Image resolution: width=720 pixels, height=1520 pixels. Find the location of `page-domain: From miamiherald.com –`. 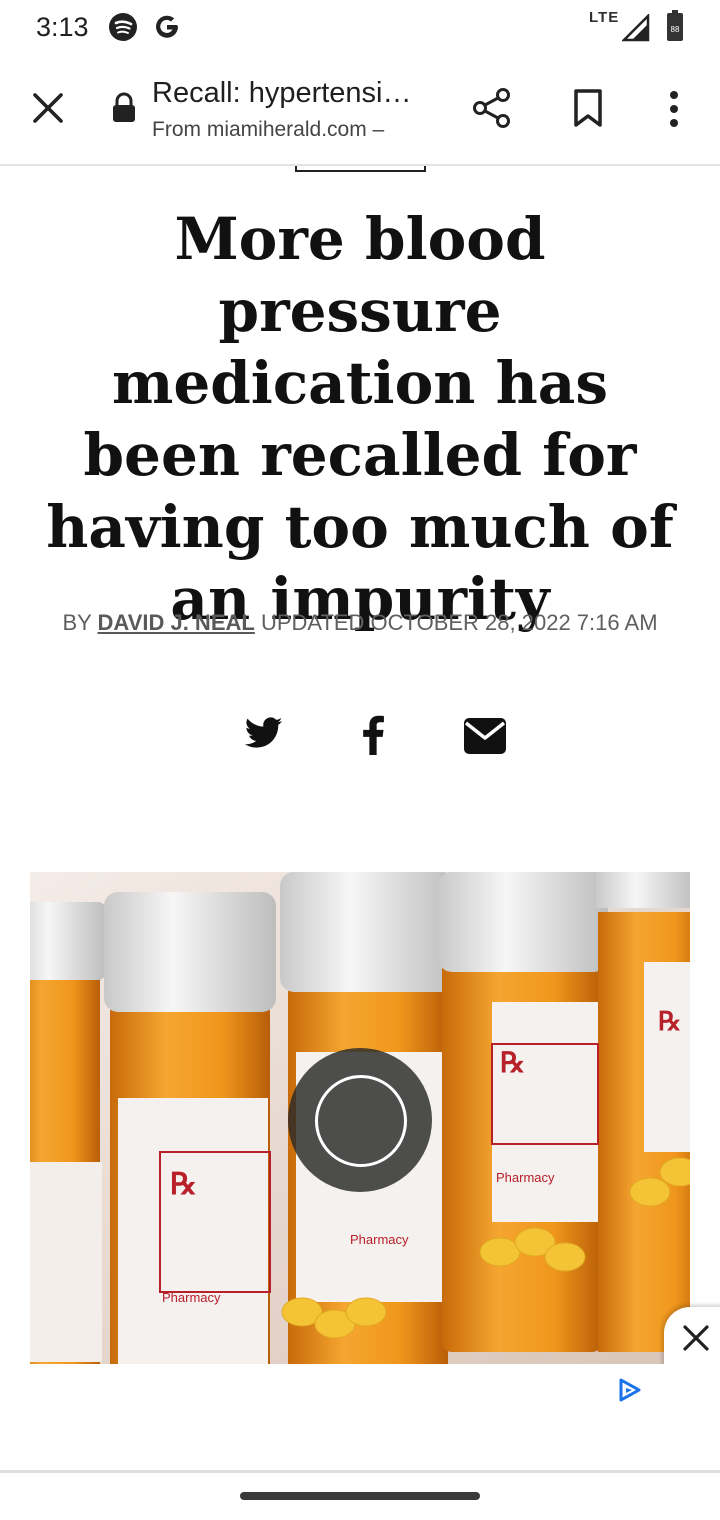

page-domain: From miamiherald.com – is located at coordinates (268, 130).